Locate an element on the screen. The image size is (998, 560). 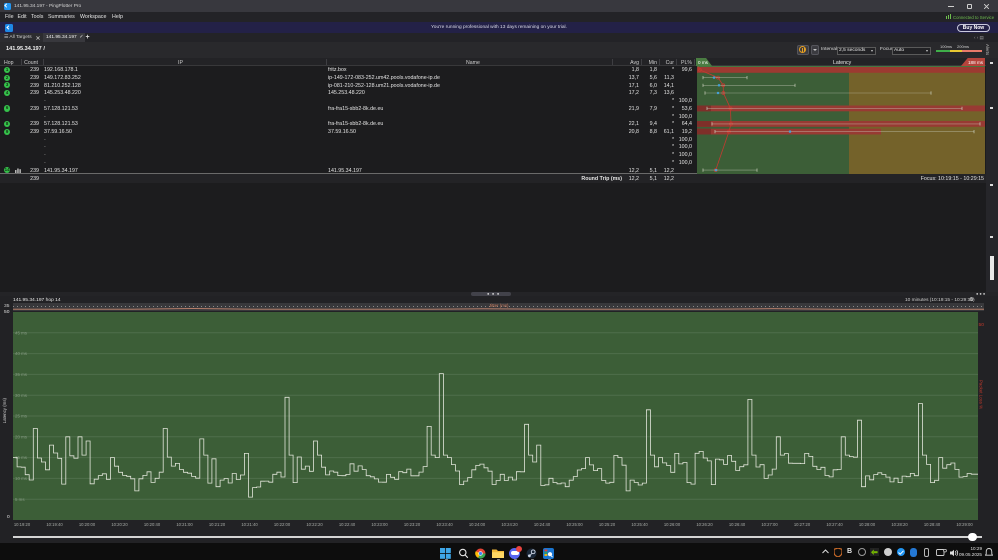
svg-text: 30 ms is located at coordinates (21, 395).